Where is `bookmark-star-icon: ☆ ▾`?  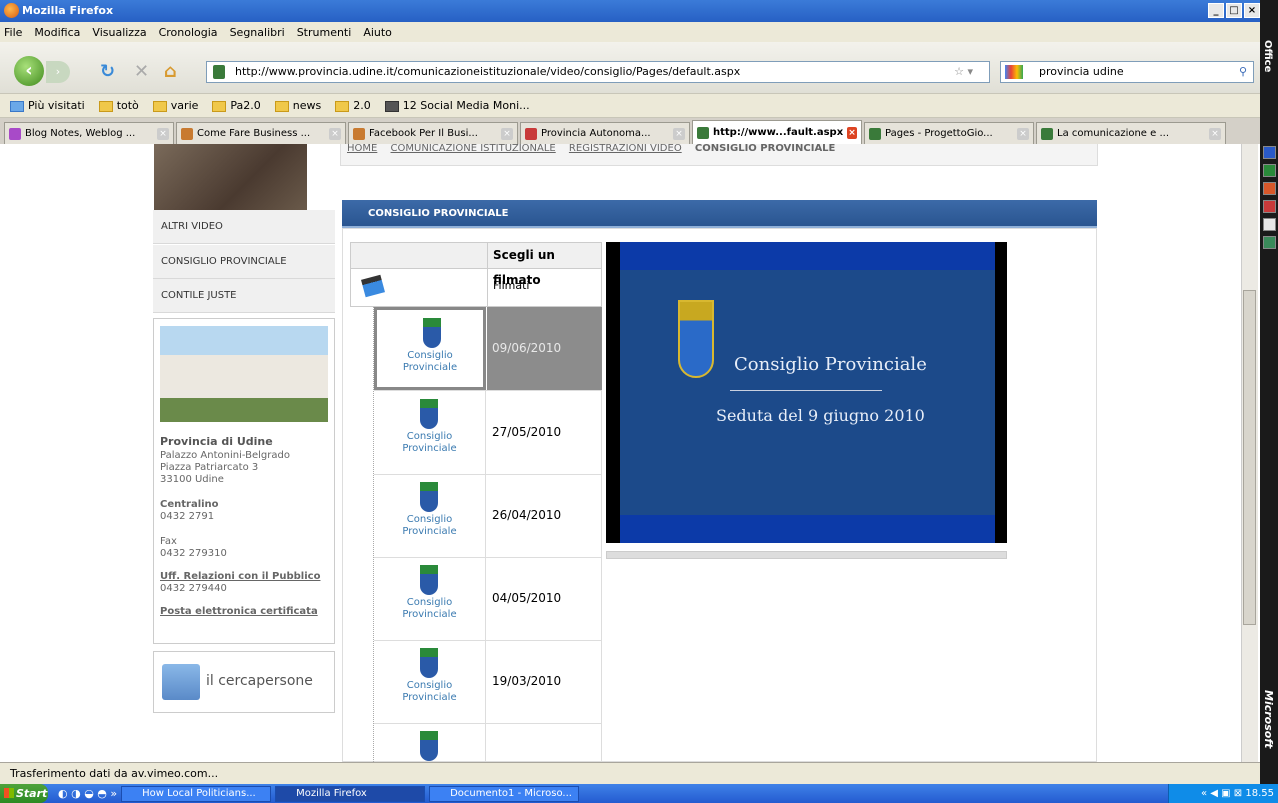
bookmark-star-icon: ☆ ▾ is located at coordinates (963, 72).